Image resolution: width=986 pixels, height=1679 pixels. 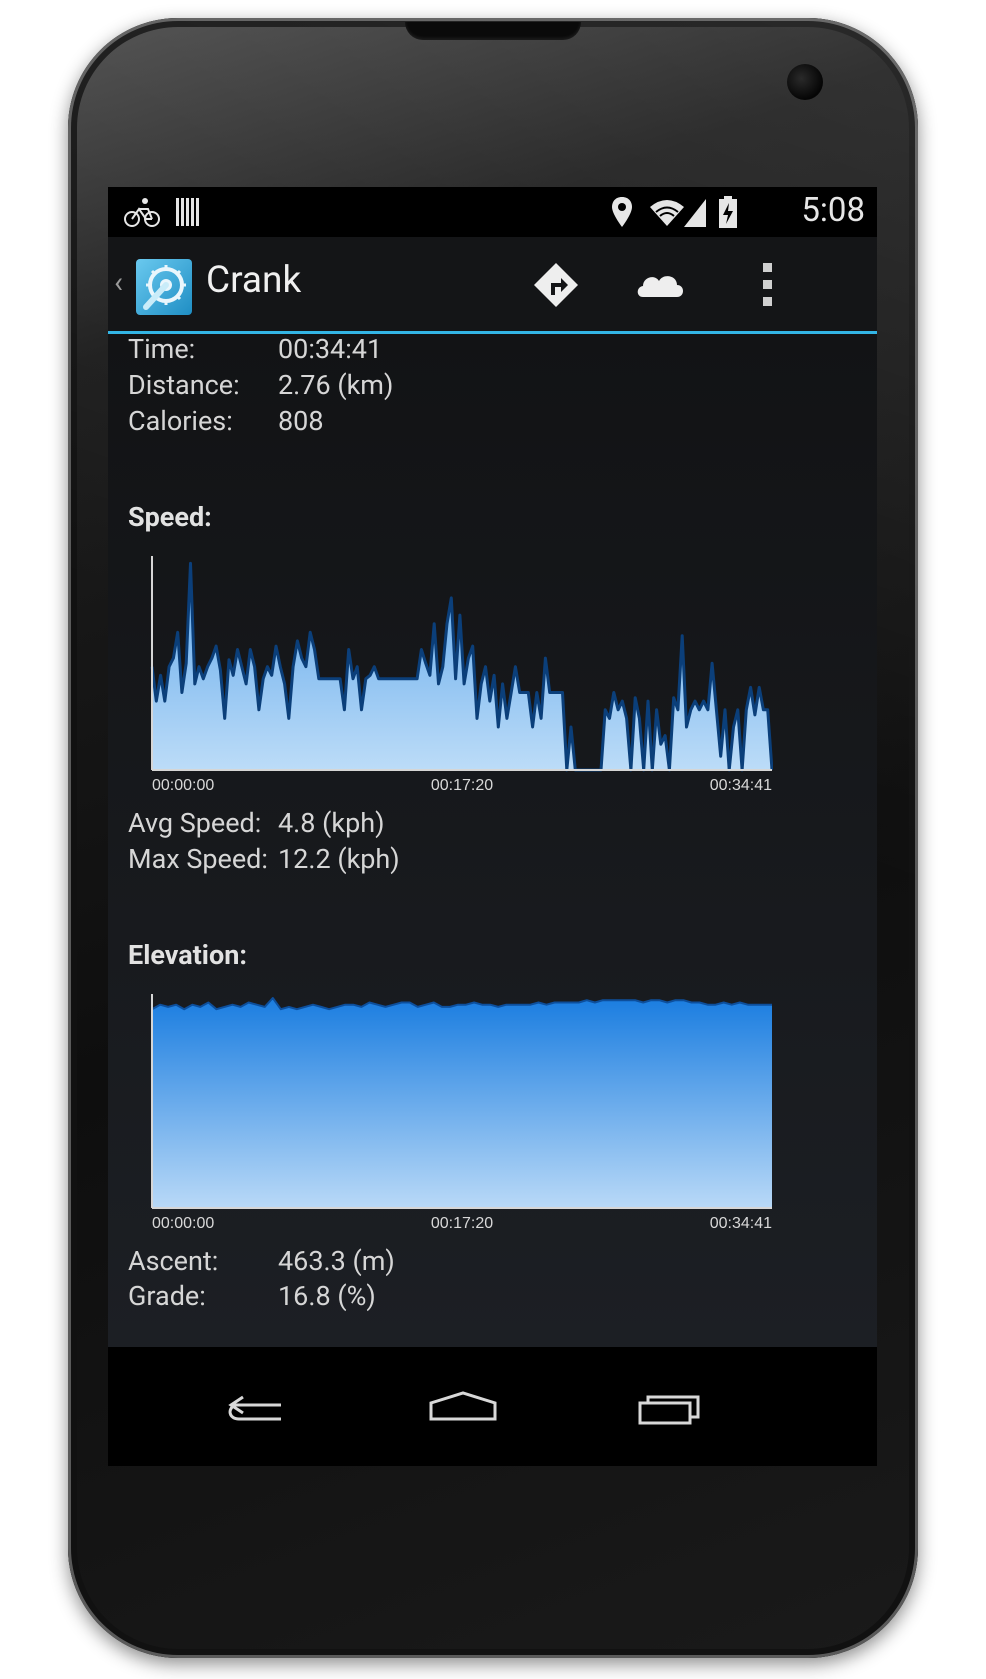 I want to click on avg-speed-label: Avg Speed:, so click(x=195, y=823).